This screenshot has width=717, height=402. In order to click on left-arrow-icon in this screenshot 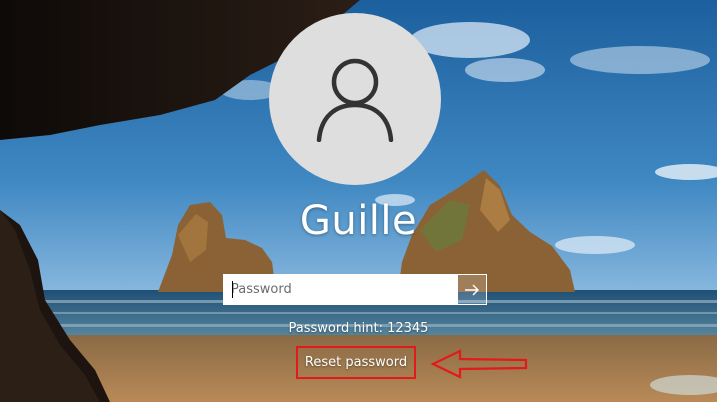, I will do `click(479, 364)`.